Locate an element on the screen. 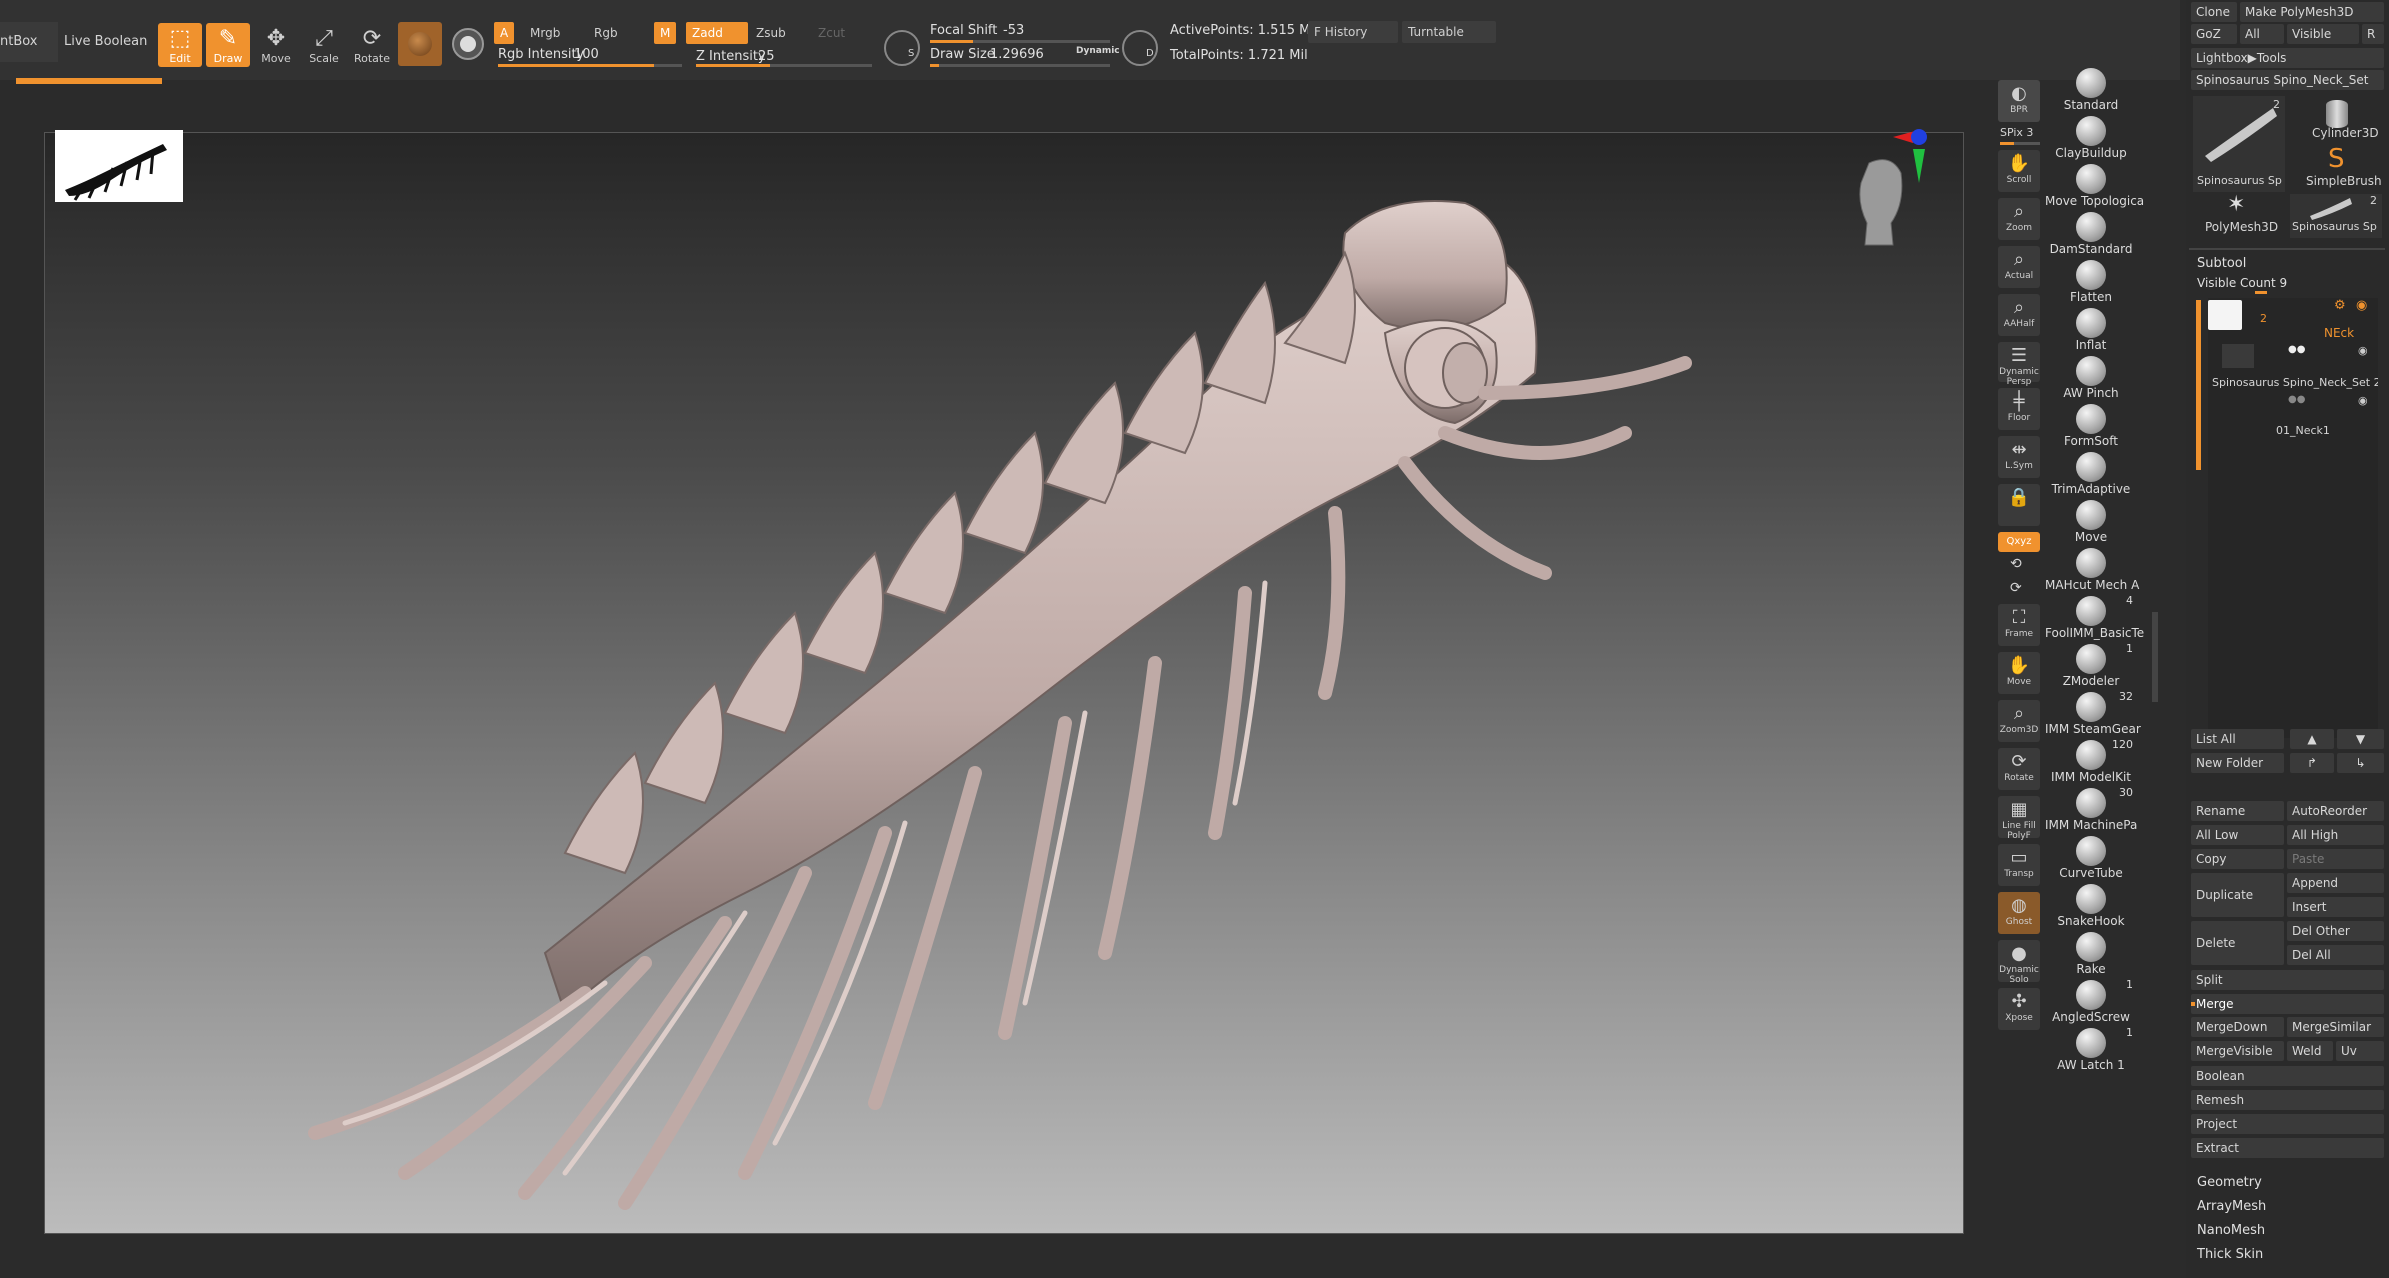 The height and width of the screenshot is (1278, 2389). brush-item: Move Topologica is located at coordinates (2094, 185).